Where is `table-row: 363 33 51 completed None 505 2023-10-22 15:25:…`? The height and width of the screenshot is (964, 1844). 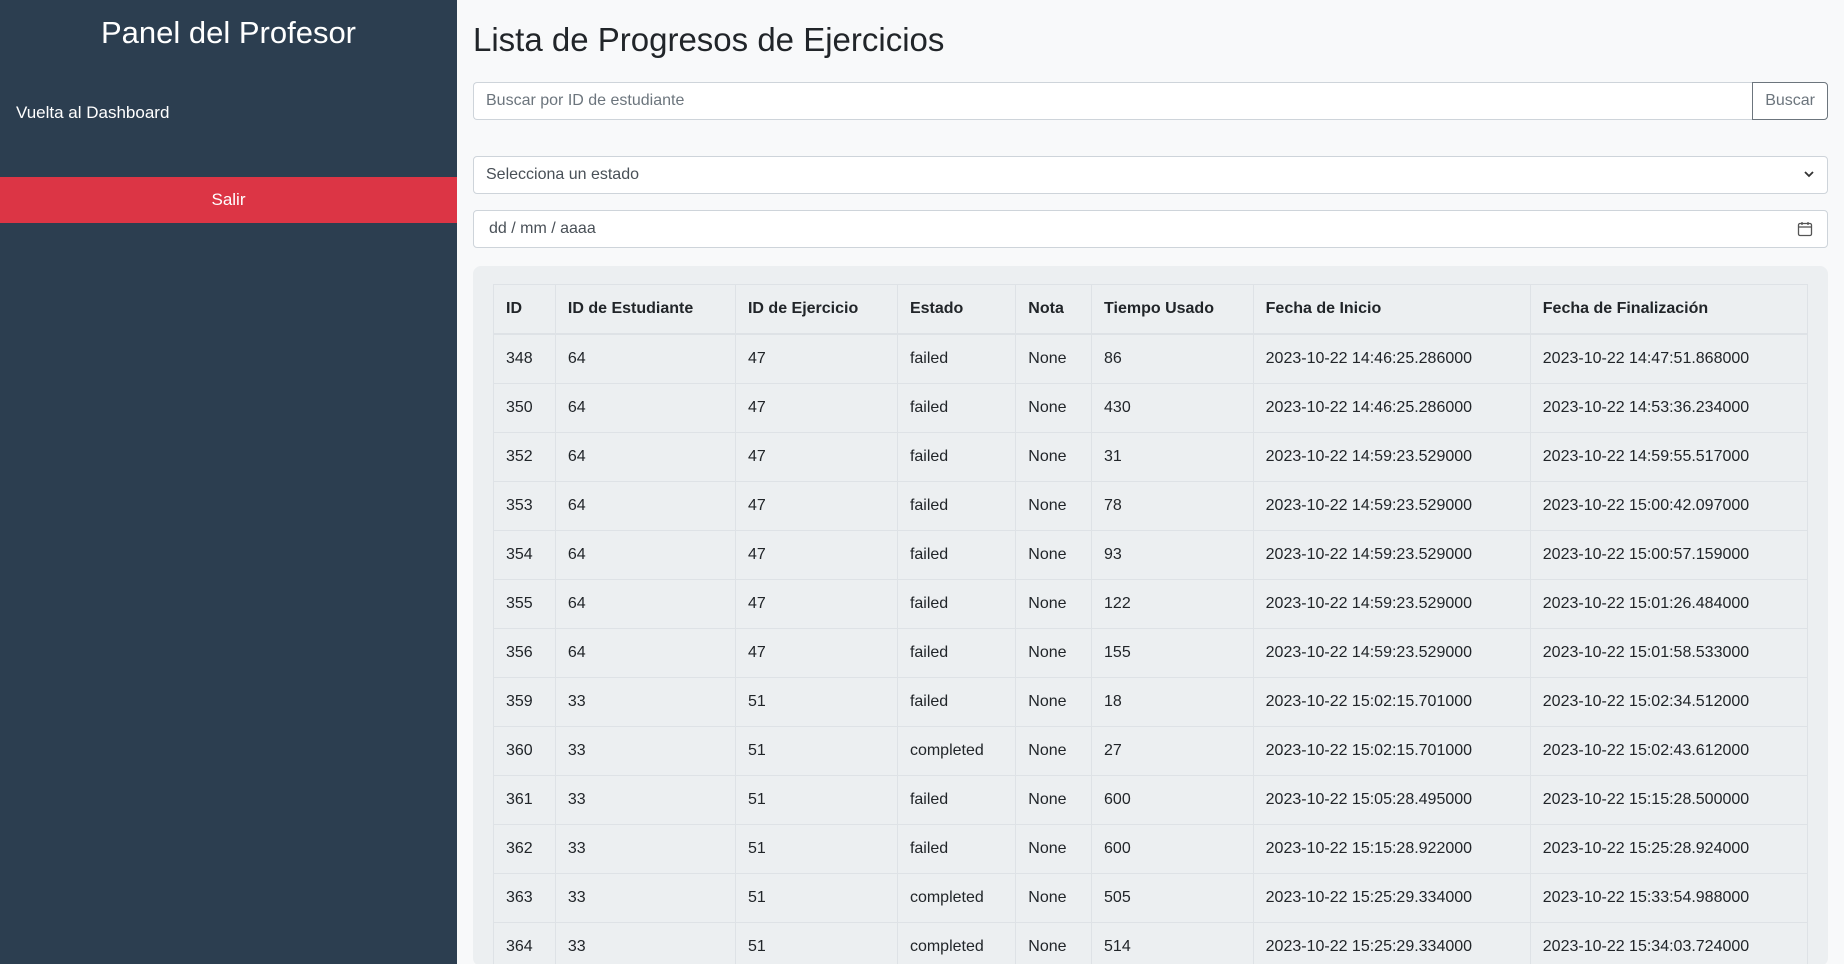
table-row: 363 33 51 completed None 505 2023-10-22 15:25:… is located at coordinates (1151, 898).